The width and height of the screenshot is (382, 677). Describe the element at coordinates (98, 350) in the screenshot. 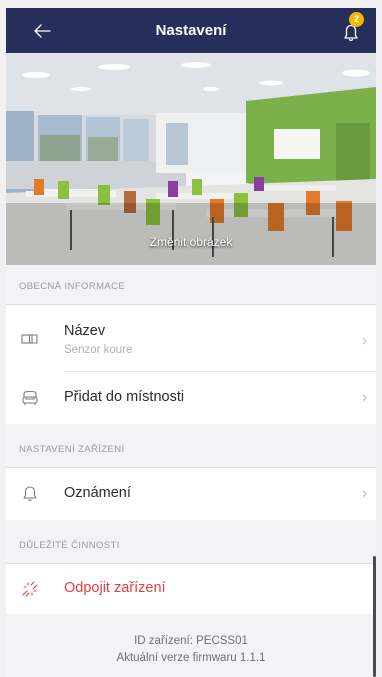

I see `name-value: Senzor koure` at that location.